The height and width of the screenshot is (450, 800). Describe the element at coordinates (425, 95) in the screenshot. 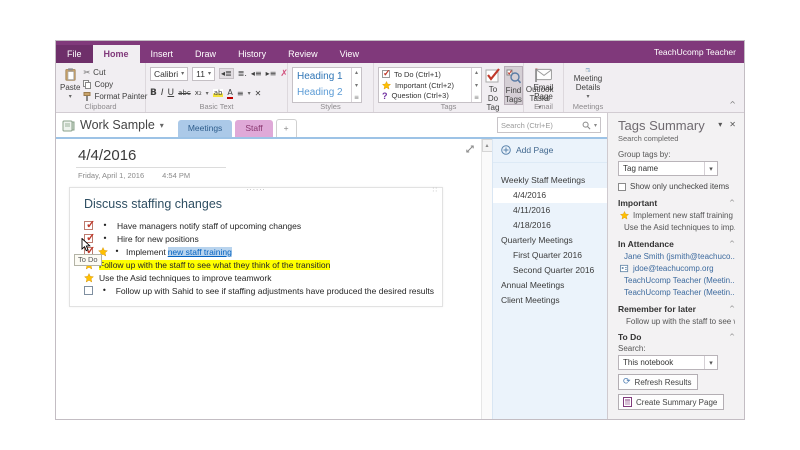

I see `tag-question-item: ? Question (Ctrl+3)` at that location.